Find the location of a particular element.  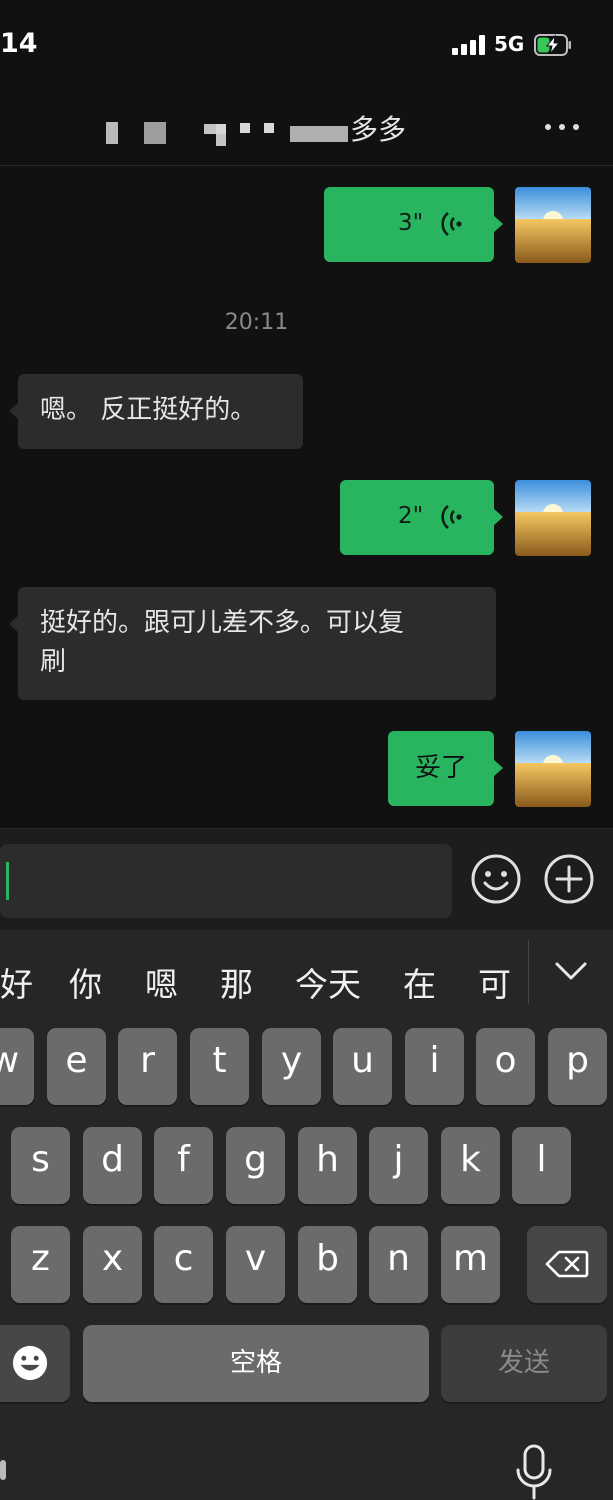

message-text-line: 刷 is located at coordinates (53, 662).